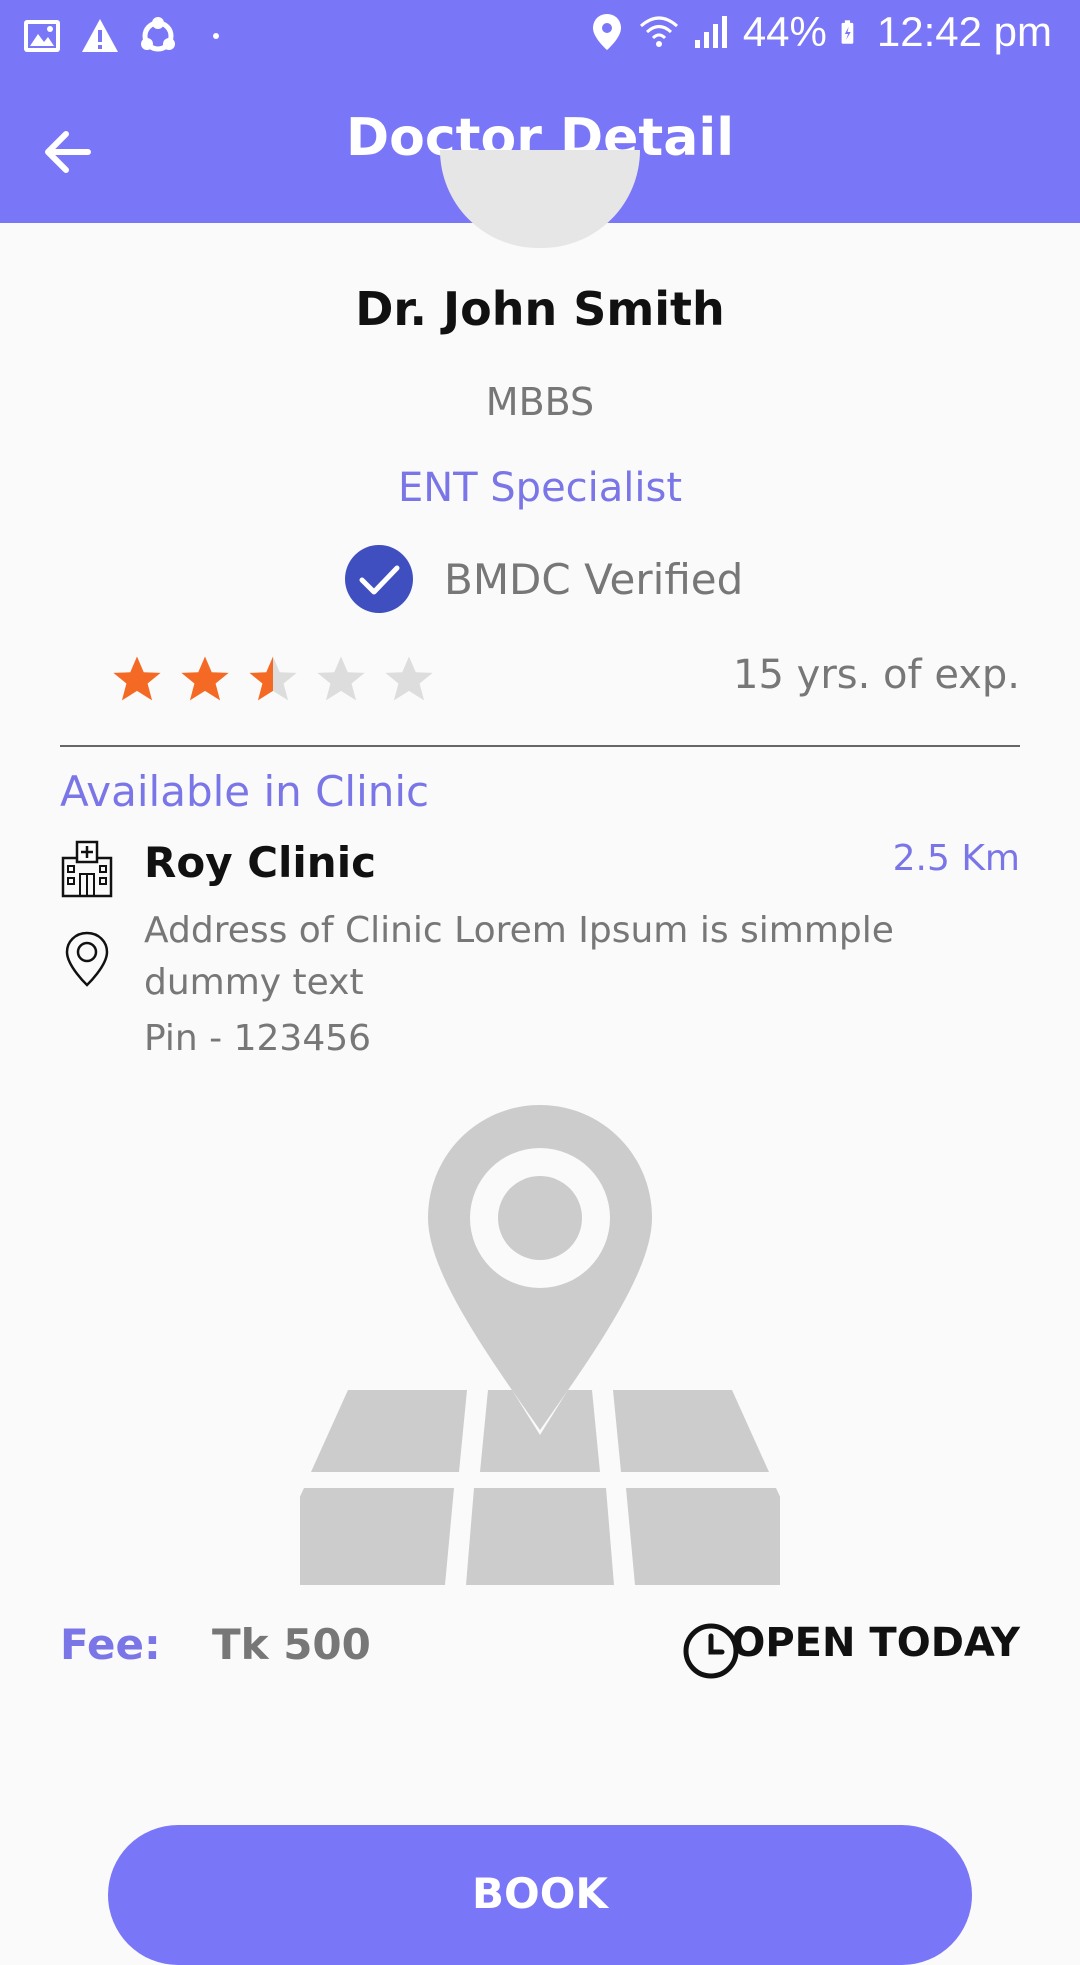  Describe the element at coordinates (129, 36) in the screenshot. I see `status-bar-notifications` at that location.